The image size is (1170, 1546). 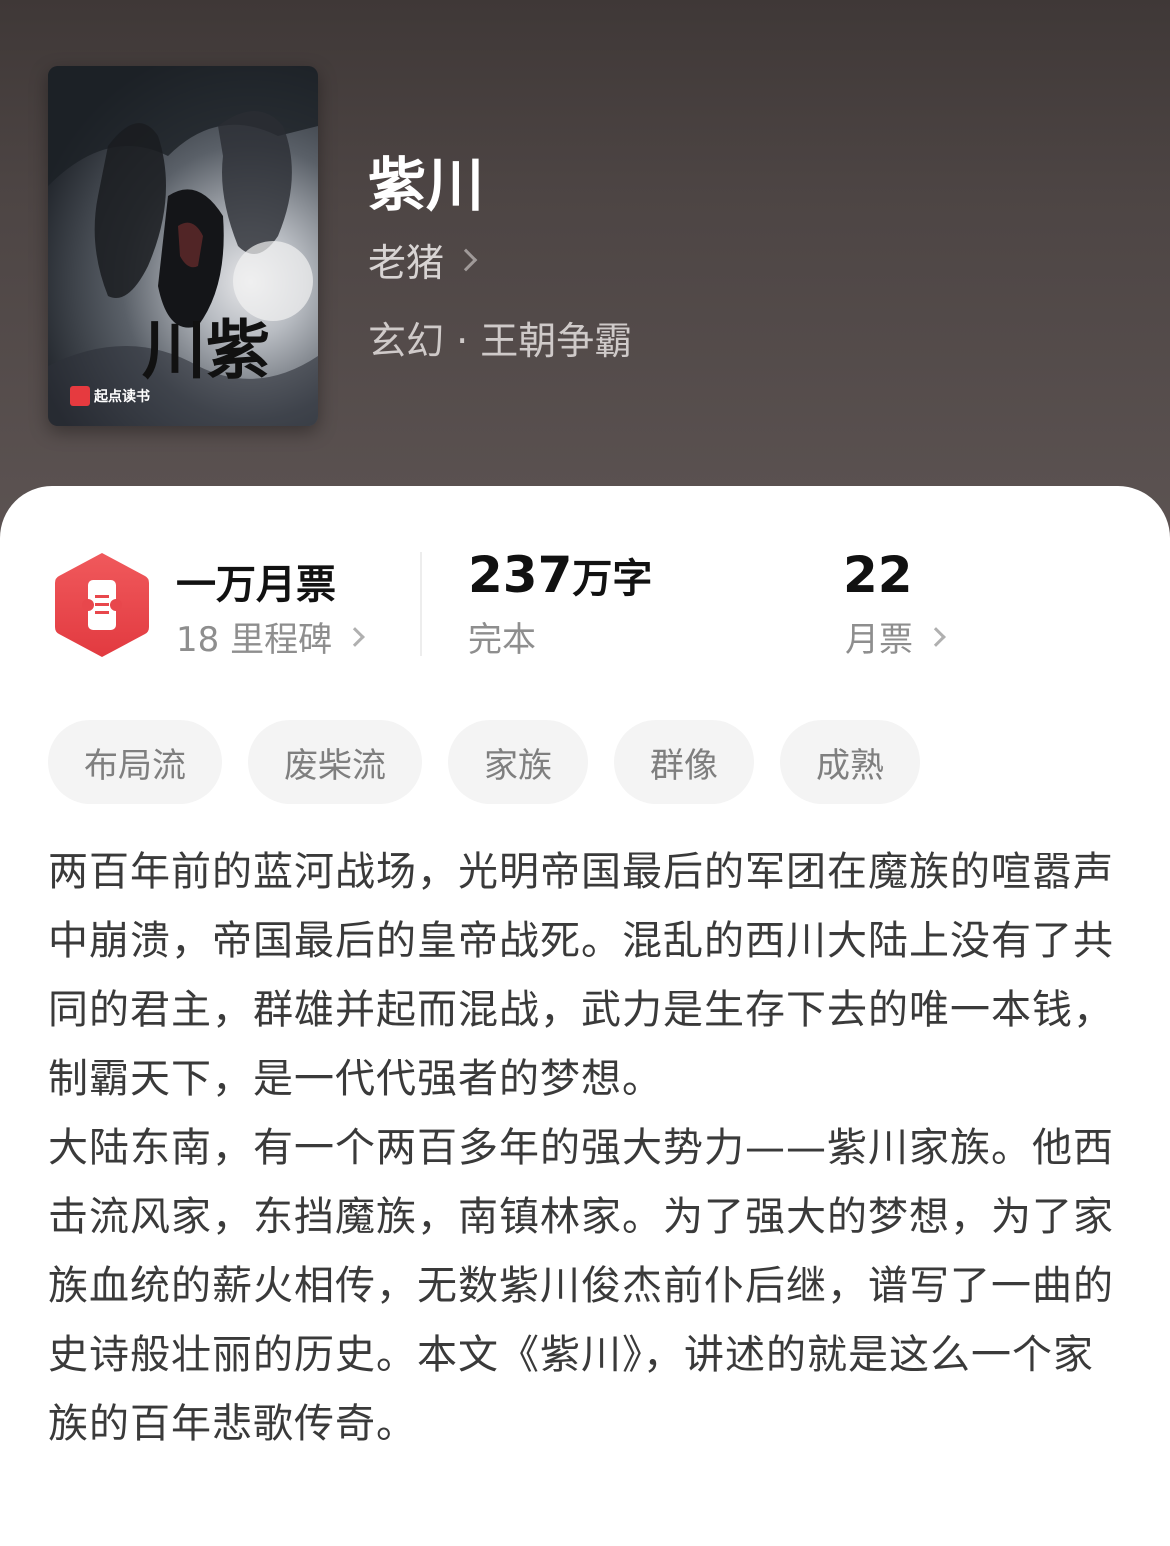 What do you see at coordinates (612, 579) in the screenshot?
I see `word-count-unit: 万字` at bounding box center [612, 579].